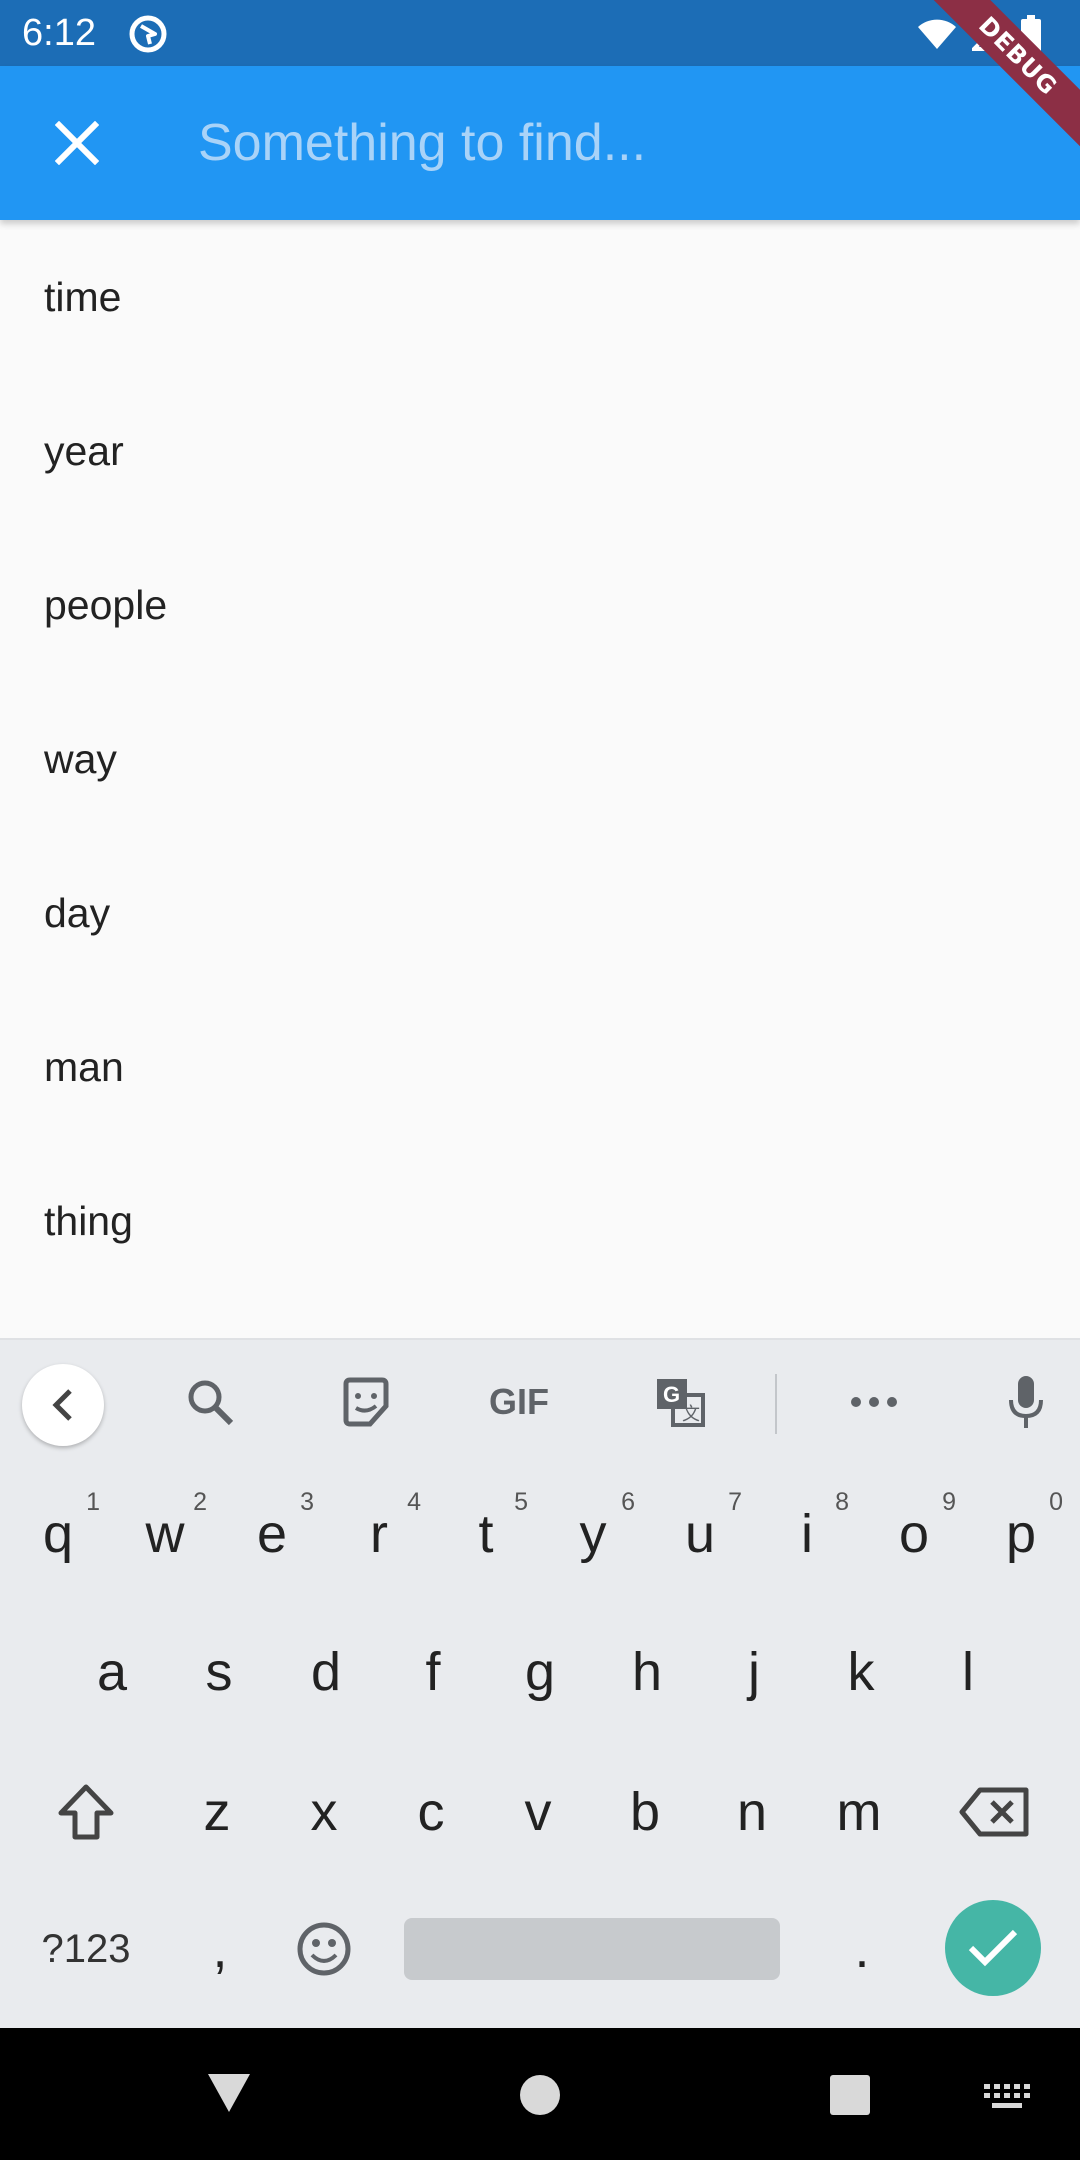 The image size is (1080, 2160). I want to click on key-label: e, so click(272, 1534).